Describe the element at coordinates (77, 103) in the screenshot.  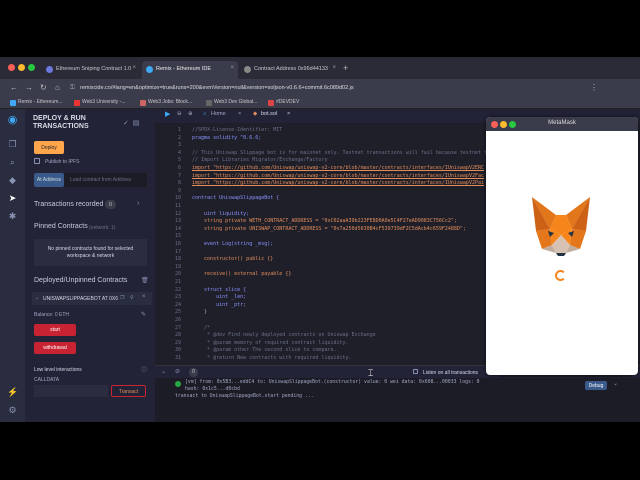
I see `web3-bookmark-icon` at that location.